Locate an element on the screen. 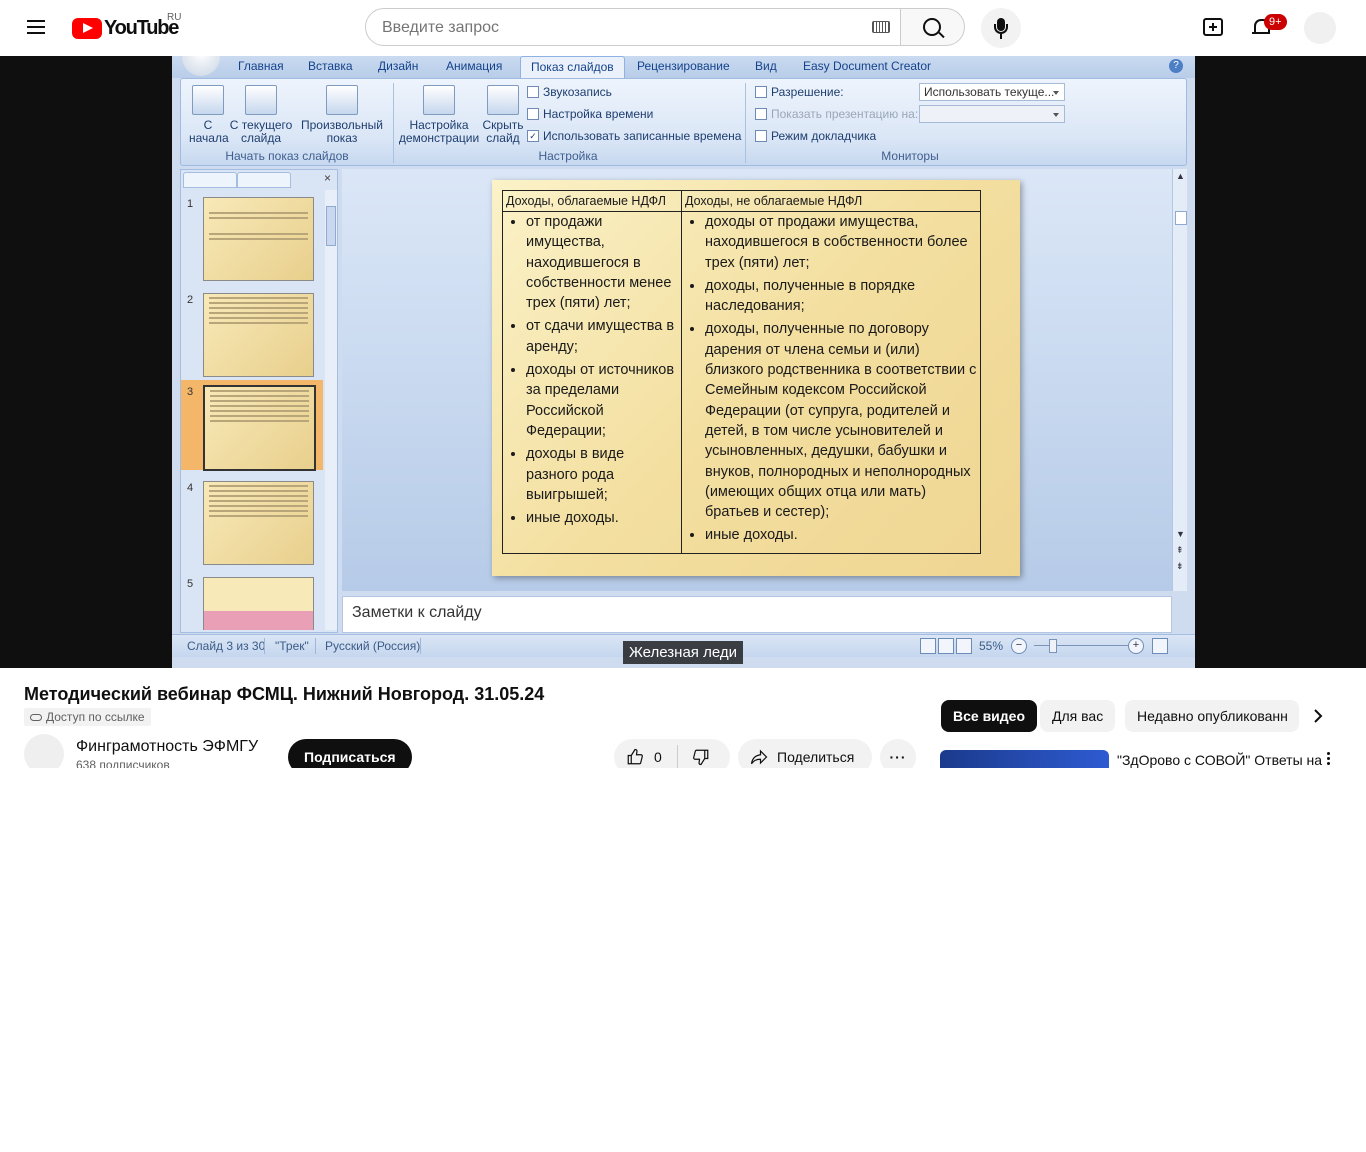 Image resolution: width=1366 pixels, height=1152 pixels. setup-show-button: Настройка демонстрации is located at coordinates (439, 115).